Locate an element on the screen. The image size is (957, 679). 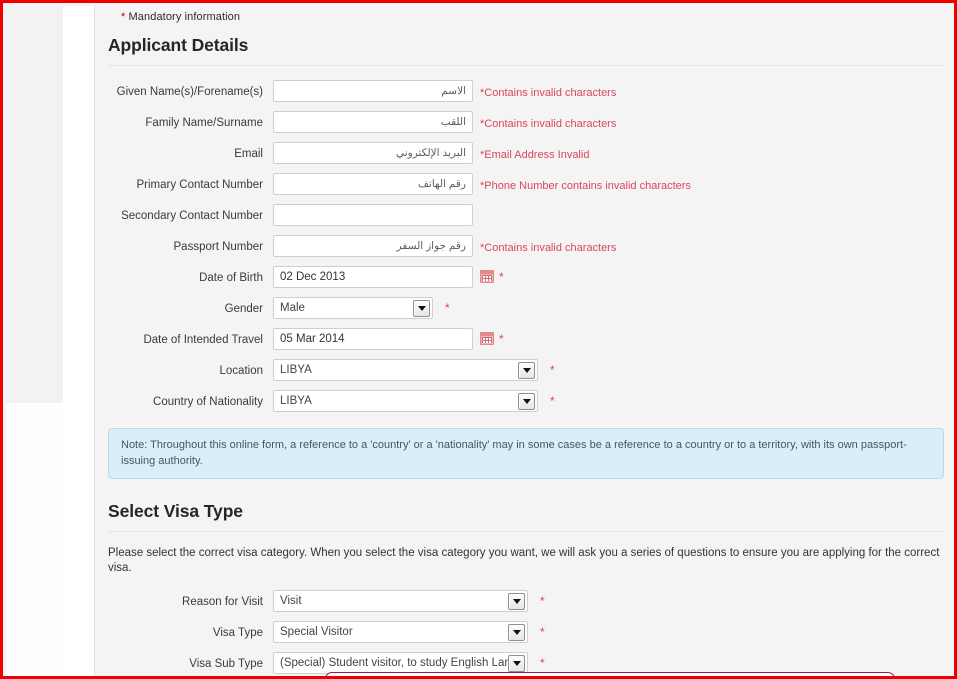
label-location: Location is located at coordinates (241, 371).